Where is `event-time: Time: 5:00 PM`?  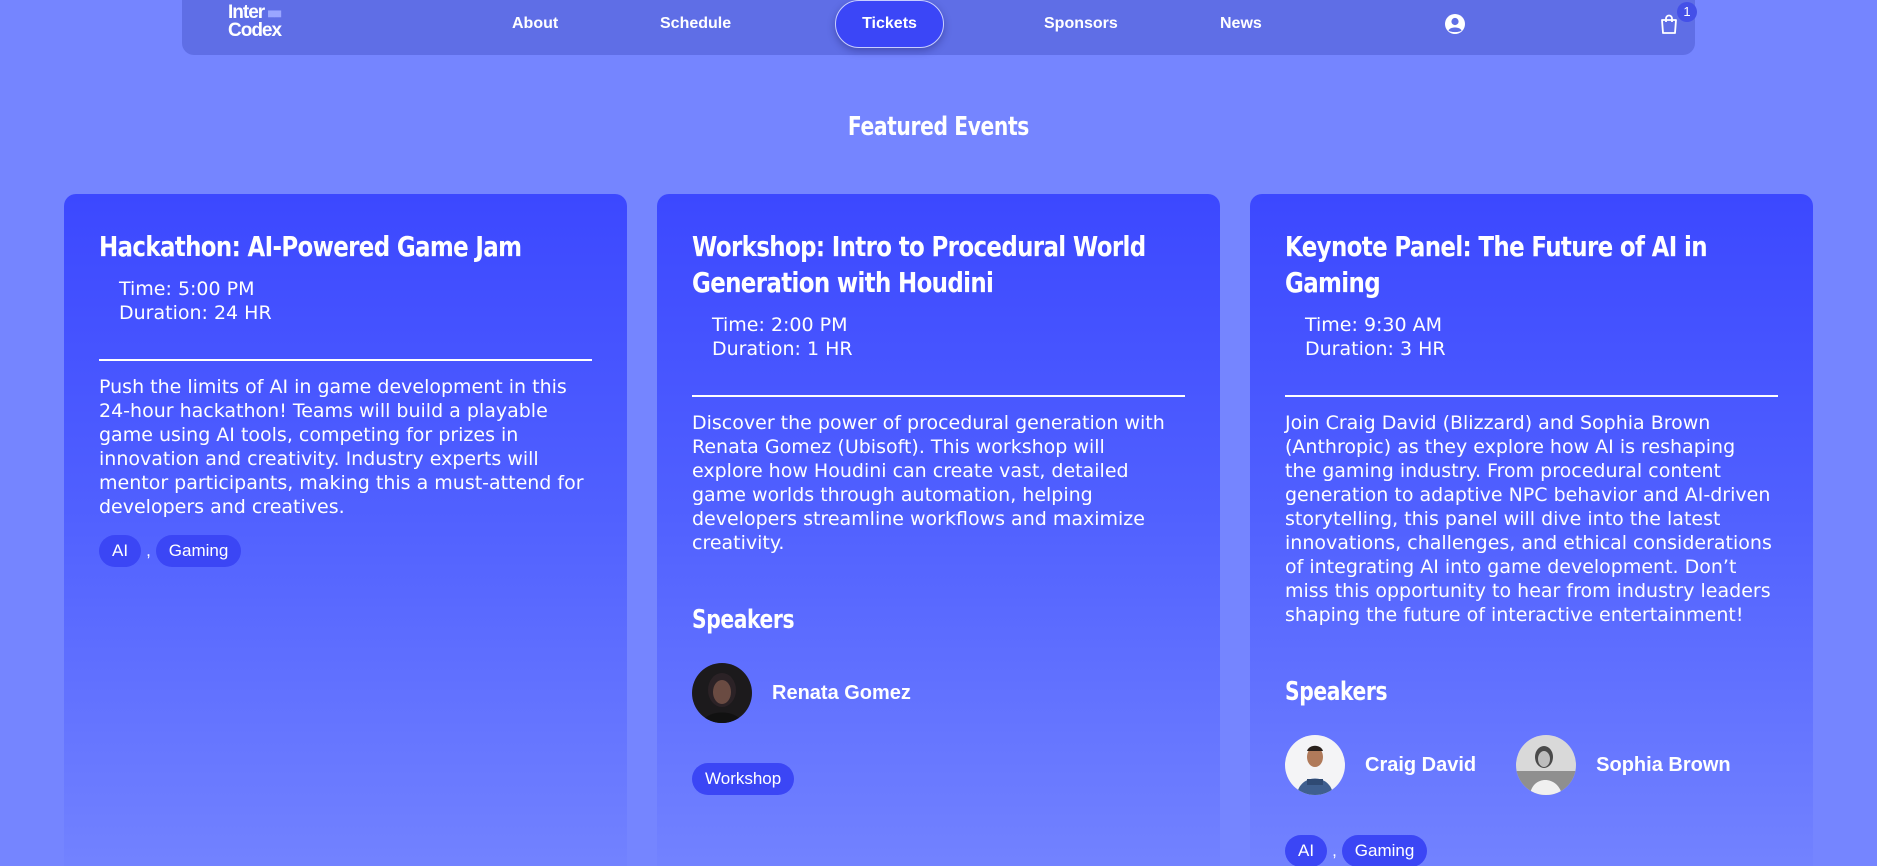
event-time: Time: 5:00 PM is located at coordinates (187, 289).